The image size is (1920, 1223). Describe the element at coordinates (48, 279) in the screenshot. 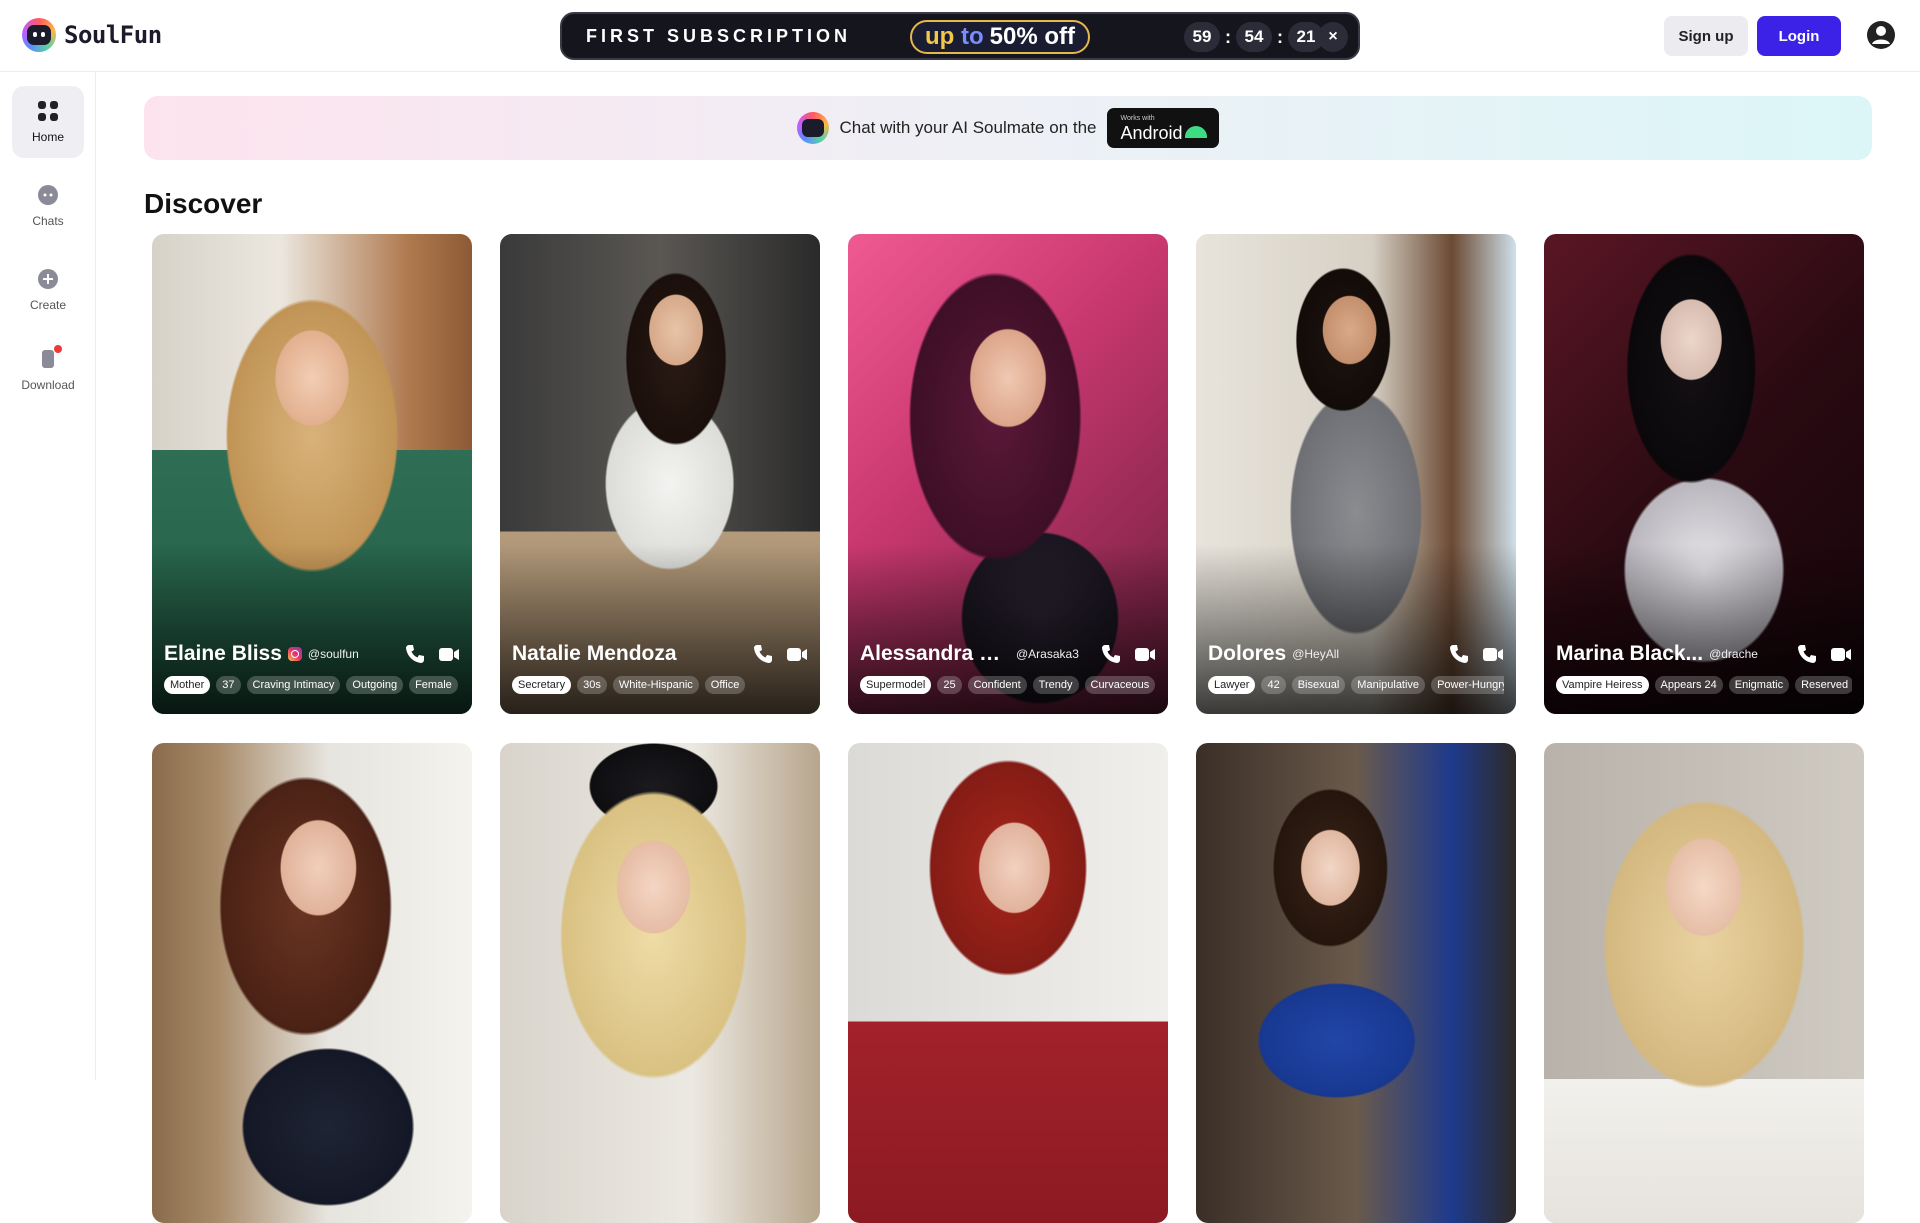

I see `plus-icon` at that location.